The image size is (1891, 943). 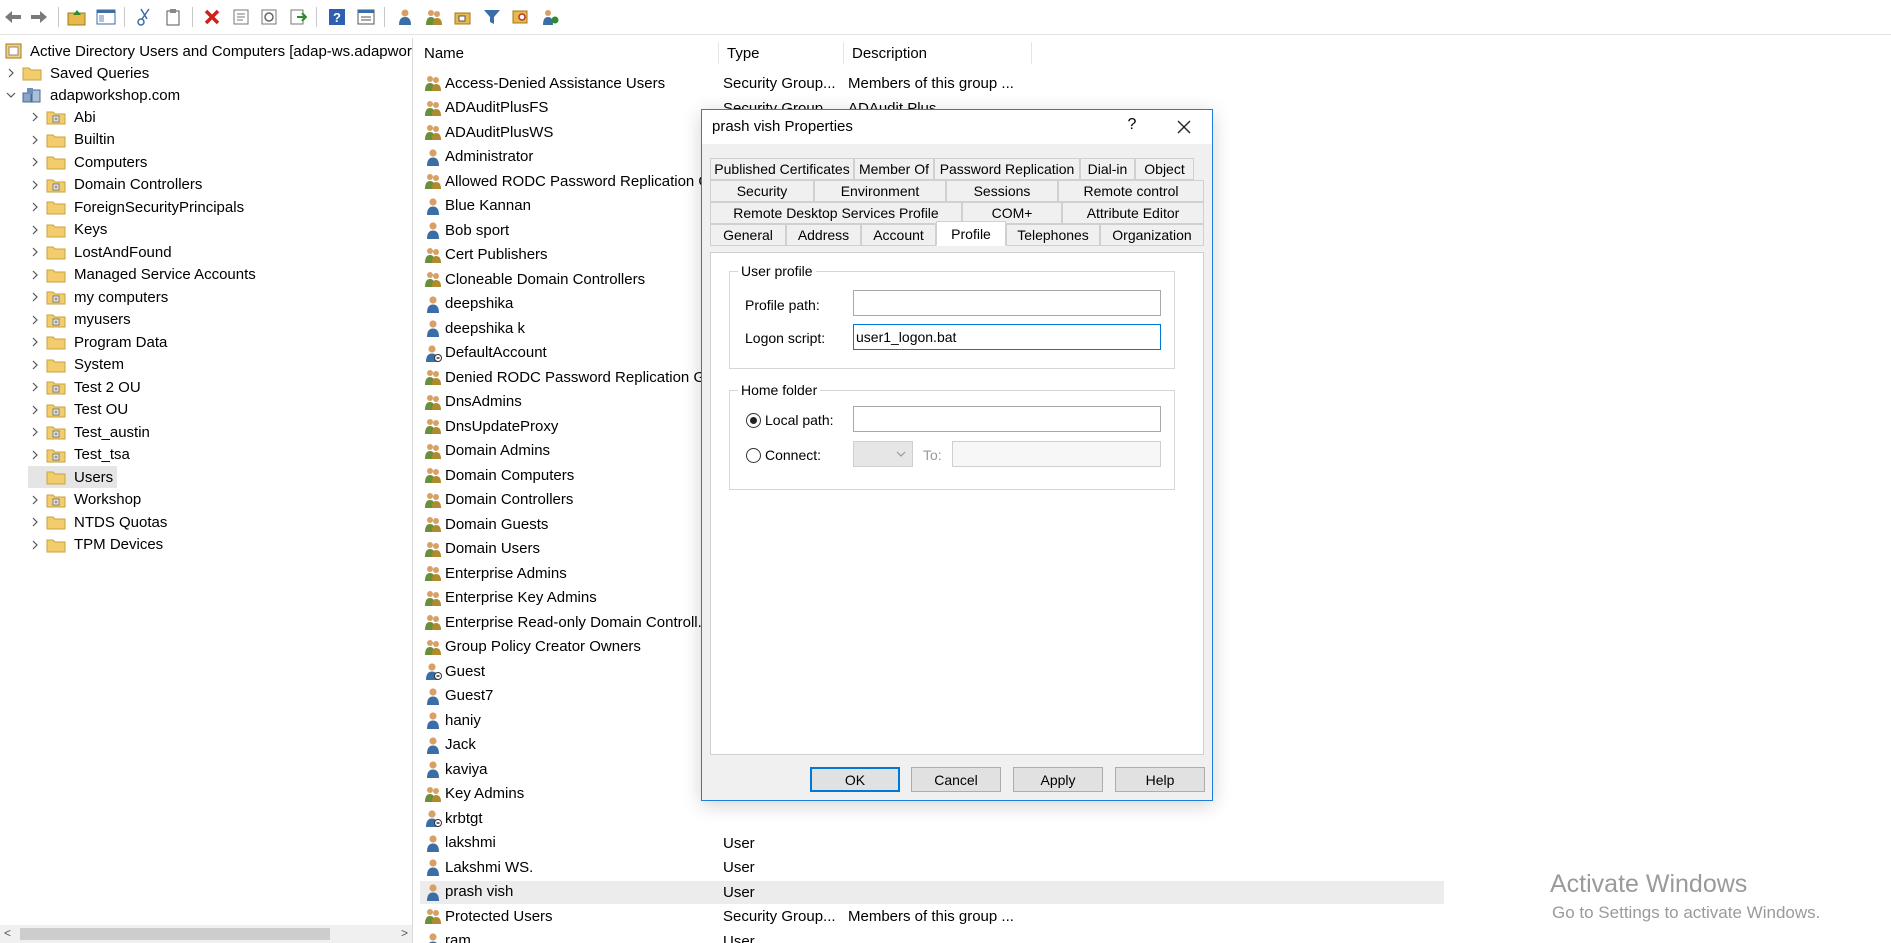 I want to click on tree-item-system: System, so click(x=78, y=365).